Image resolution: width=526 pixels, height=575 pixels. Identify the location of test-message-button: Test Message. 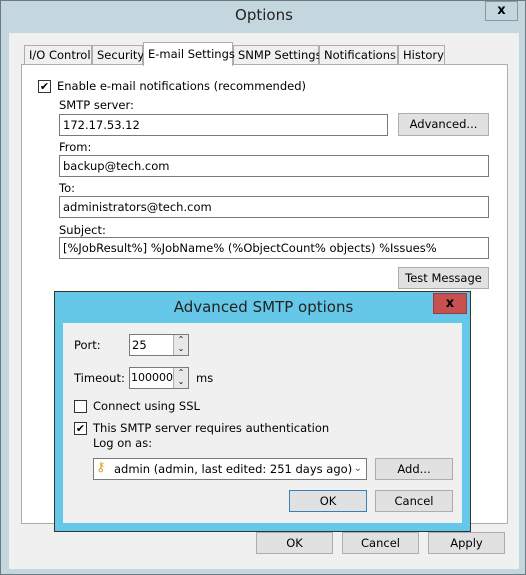
(443, 278).